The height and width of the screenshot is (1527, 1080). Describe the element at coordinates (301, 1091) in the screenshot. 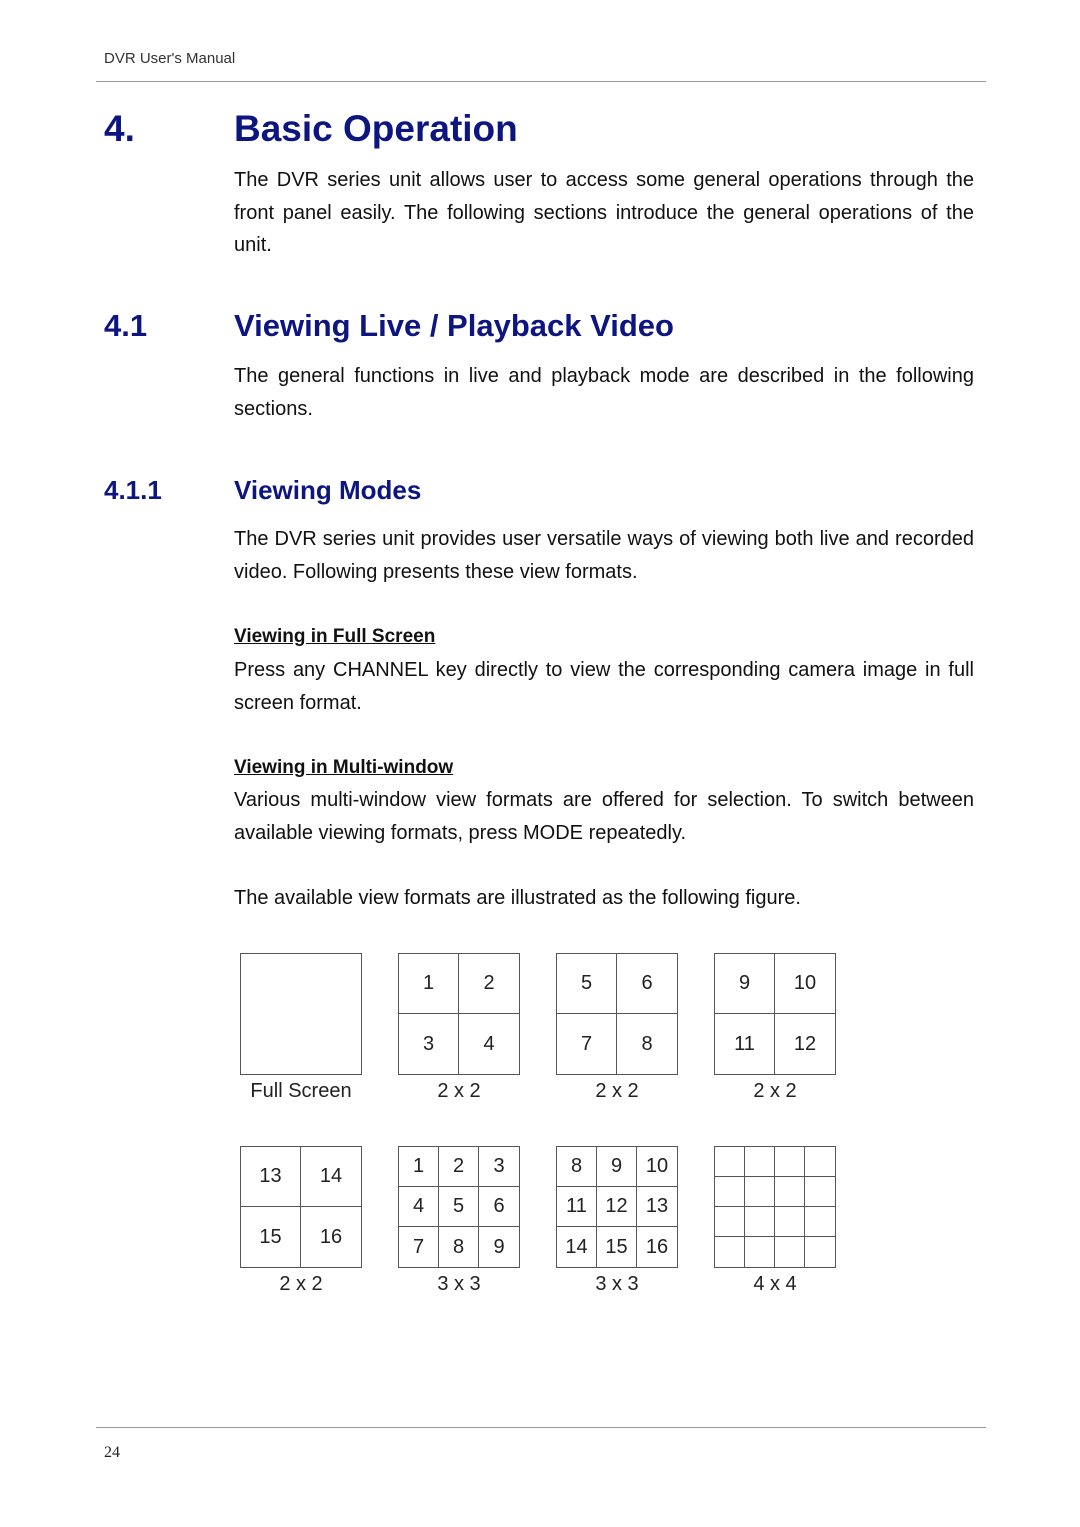

I see `view-format-caption: Full Screen` at that location.